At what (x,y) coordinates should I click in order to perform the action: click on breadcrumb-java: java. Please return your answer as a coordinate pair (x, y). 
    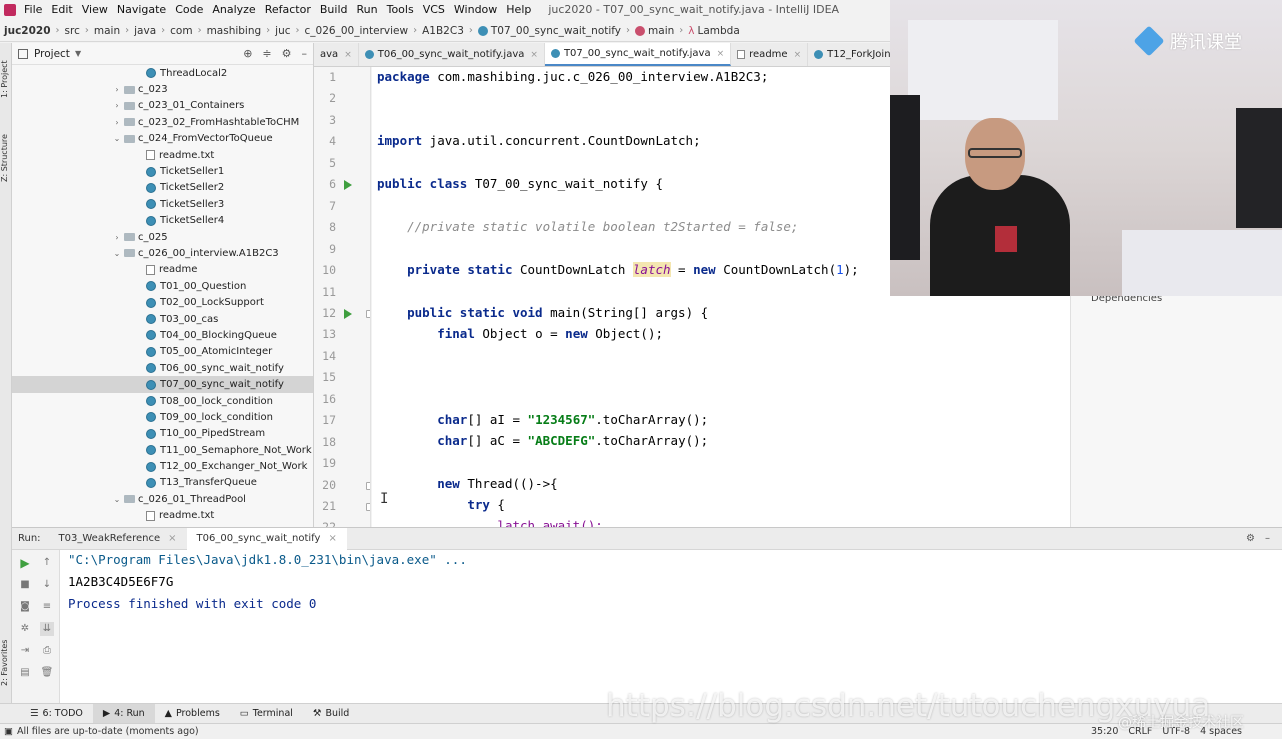
    Looking at the image, I should click on (145, 31).